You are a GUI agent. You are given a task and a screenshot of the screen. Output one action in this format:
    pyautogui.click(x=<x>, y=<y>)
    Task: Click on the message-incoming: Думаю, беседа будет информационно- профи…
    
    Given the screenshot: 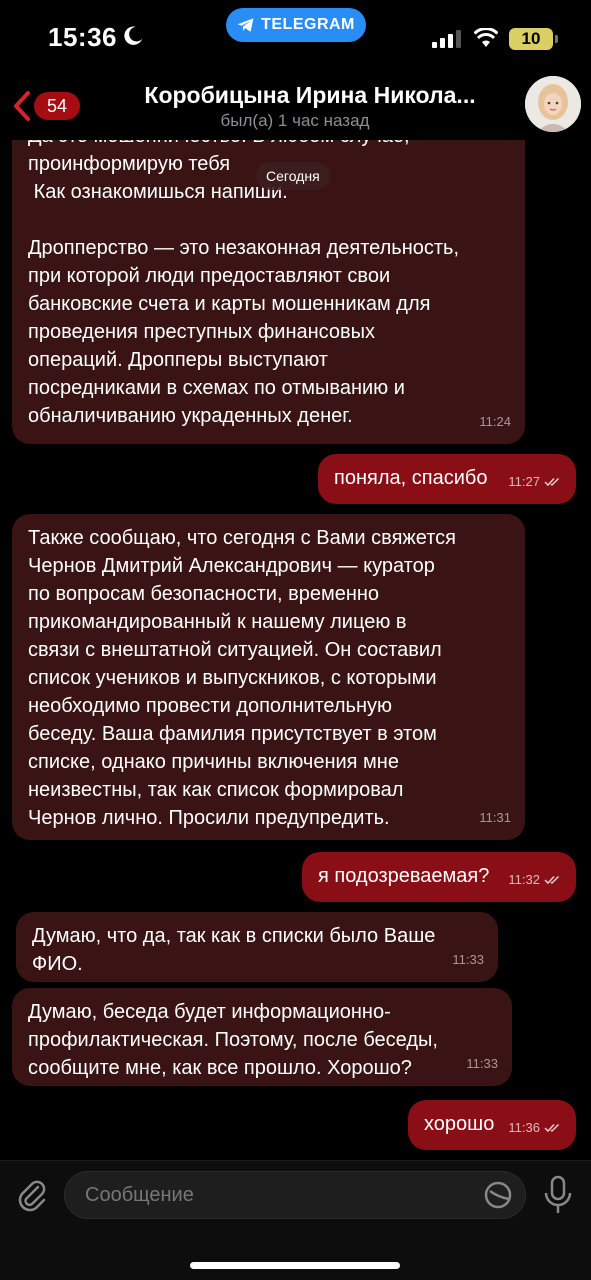 What is the action you would take?
    pyautogui.click(x=262, y=1037)
    